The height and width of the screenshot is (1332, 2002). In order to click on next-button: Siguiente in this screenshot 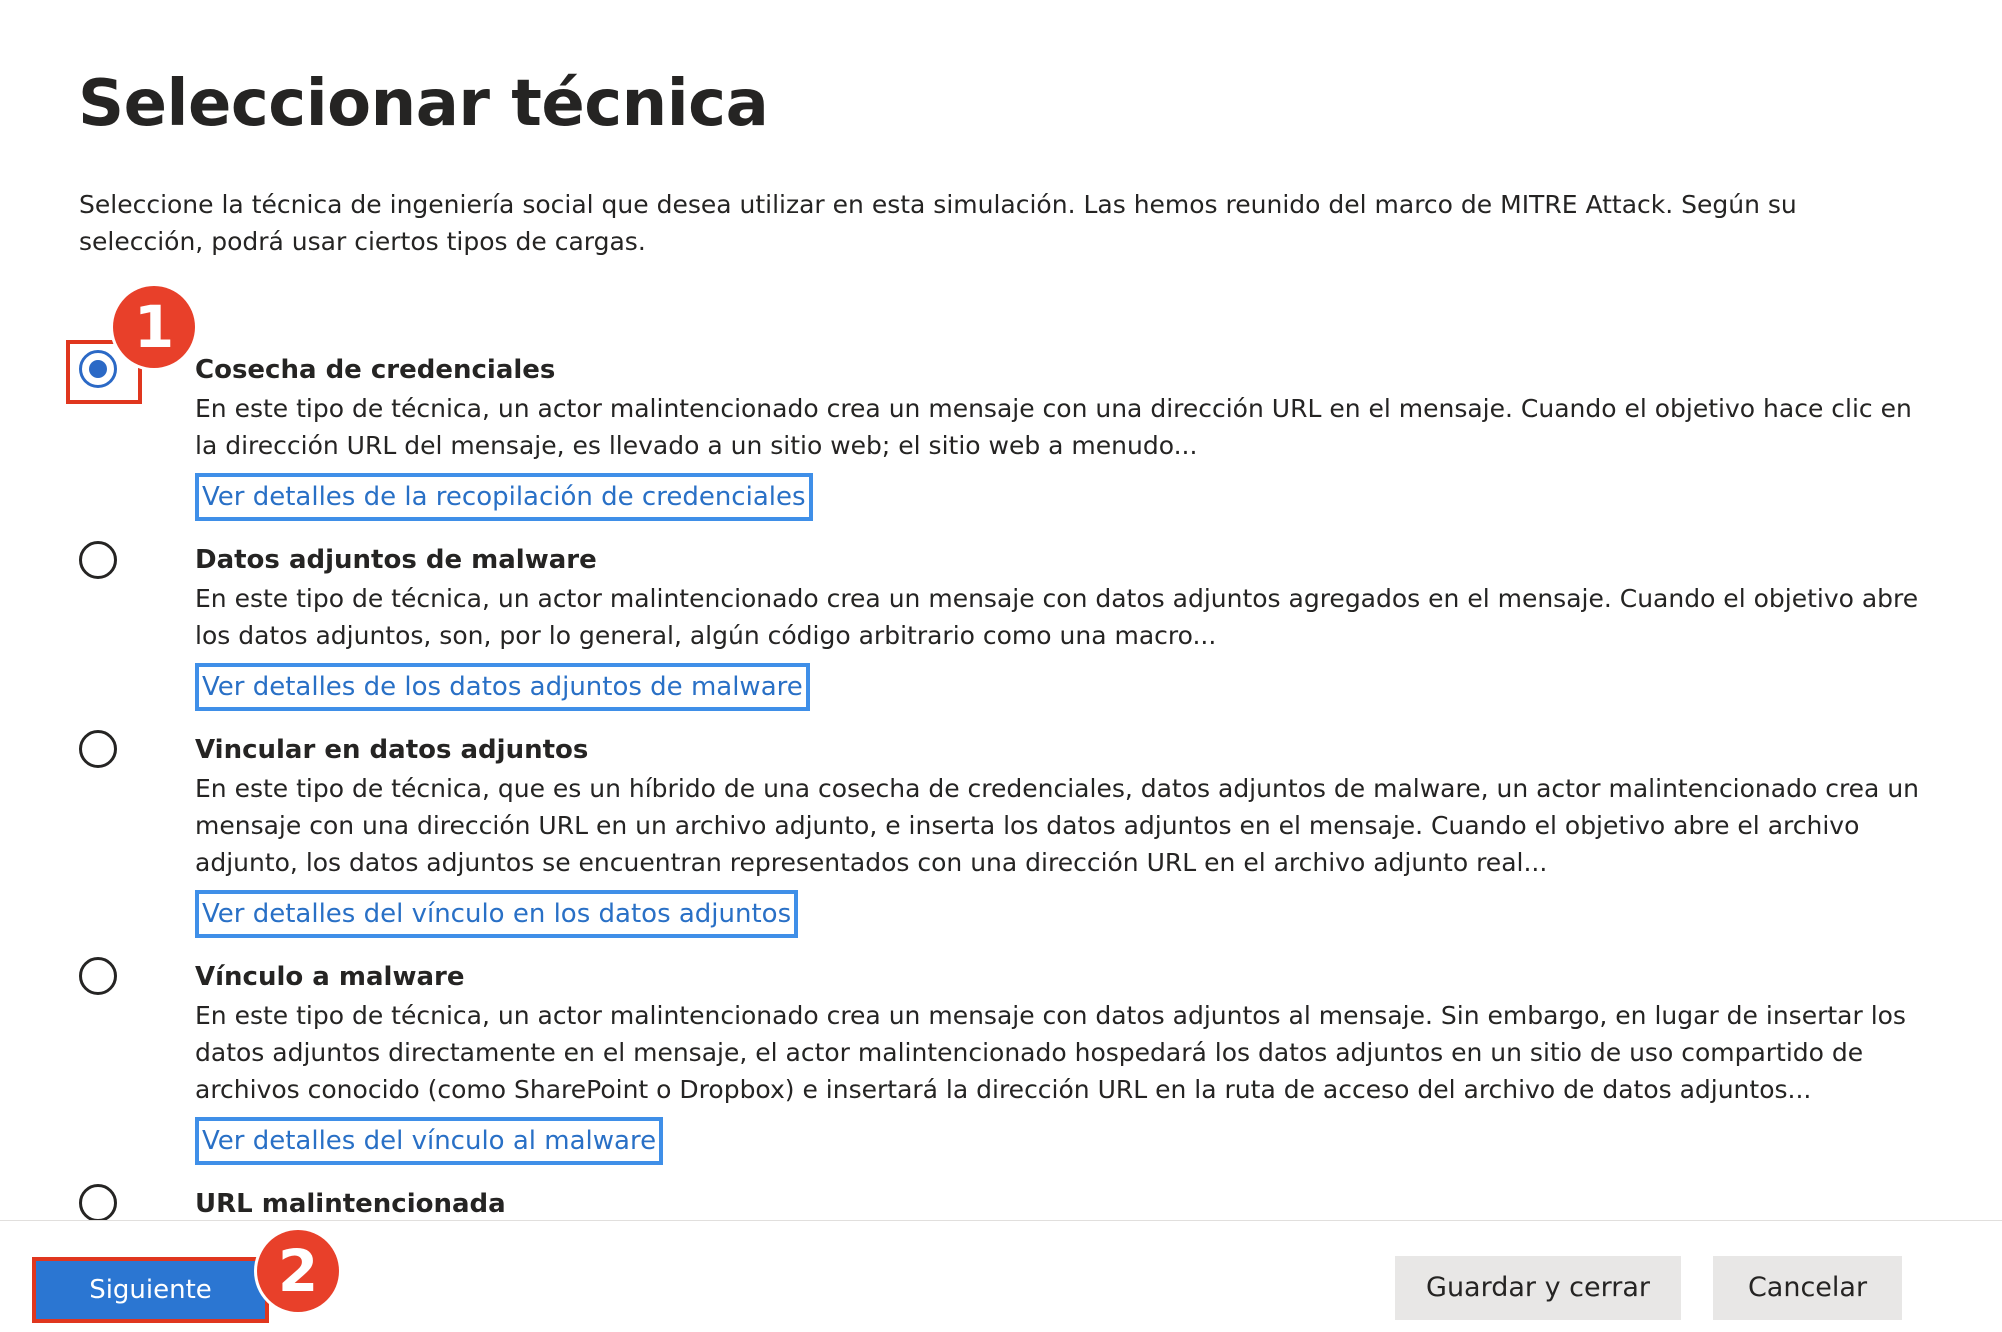, I will do `click(150, 1290)`.